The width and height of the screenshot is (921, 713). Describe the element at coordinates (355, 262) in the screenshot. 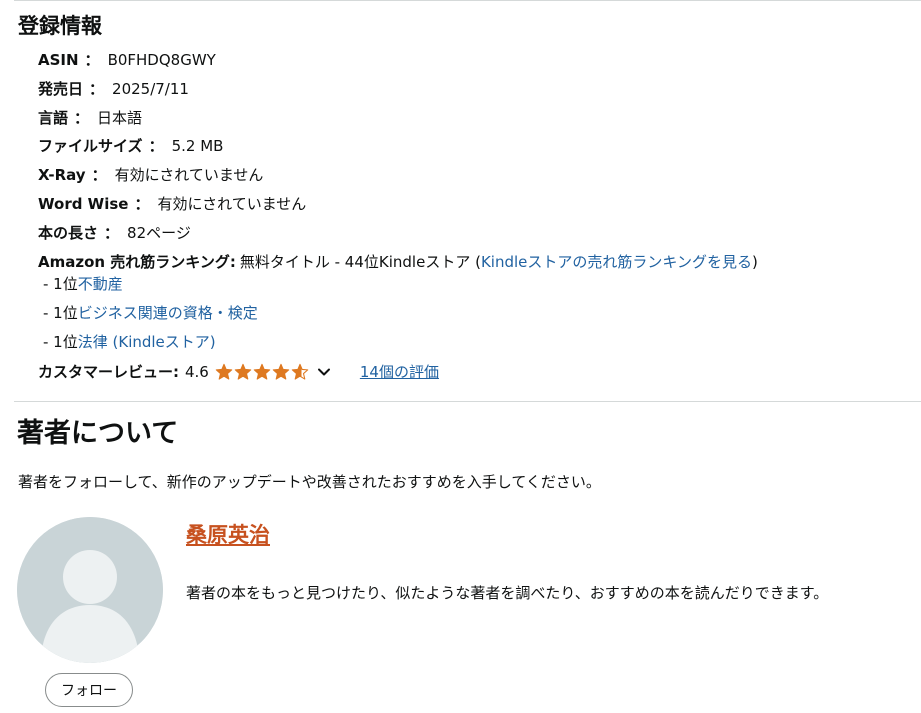

I see `bestseller-rank-text: 無料タイトル - 44位Kindleストア` at that location.